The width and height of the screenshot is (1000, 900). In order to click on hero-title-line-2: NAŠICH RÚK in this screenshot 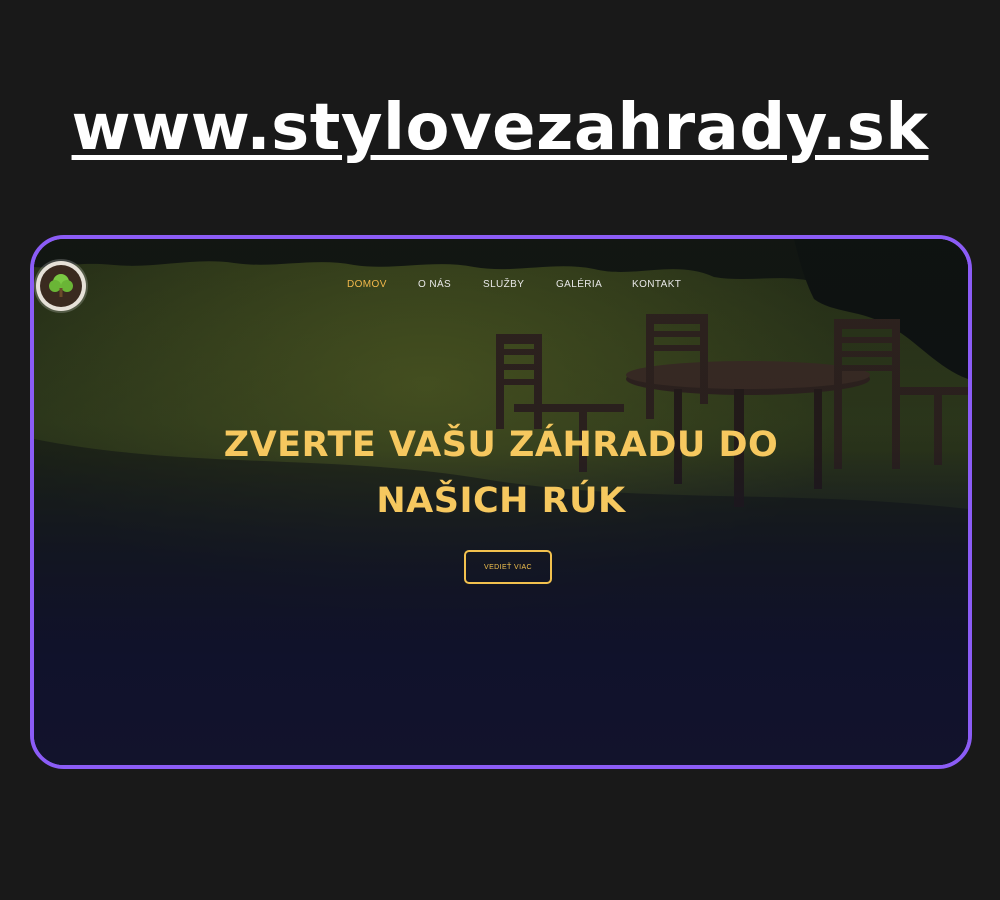, I will do `click(501, 501)`.